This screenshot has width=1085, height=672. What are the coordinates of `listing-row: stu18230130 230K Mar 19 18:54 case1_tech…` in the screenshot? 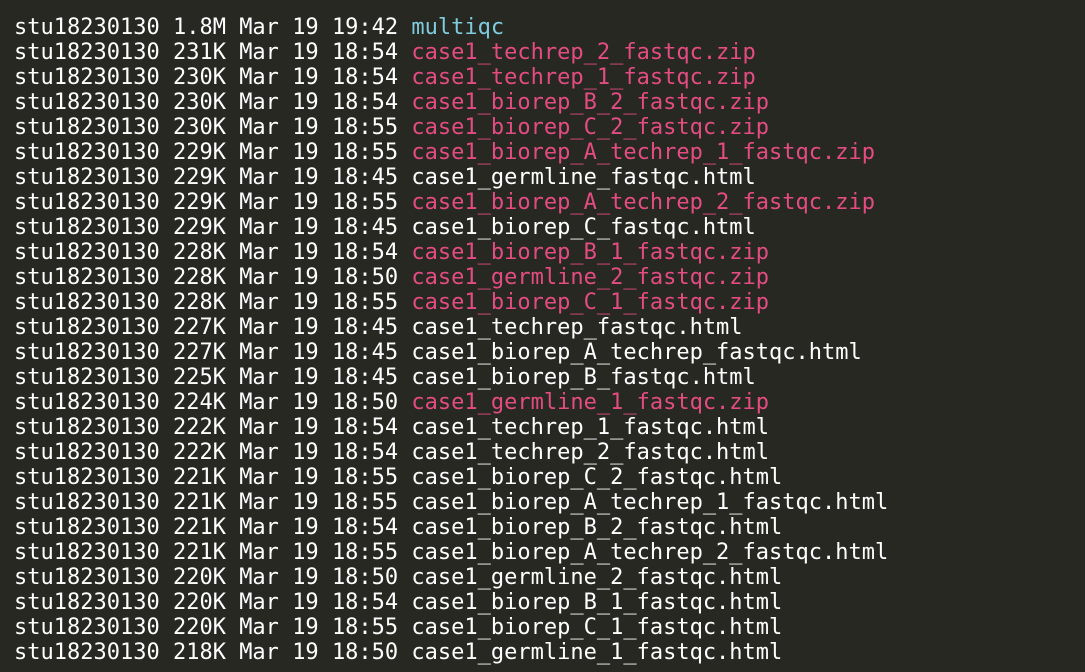 It's located at (451, 77).